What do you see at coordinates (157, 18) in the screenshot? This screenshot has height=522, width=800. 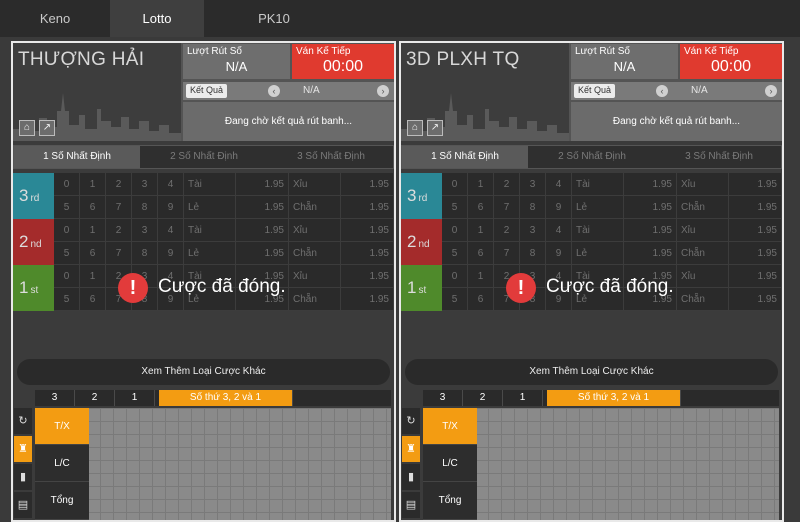 I see `tab-lotto: Lotto` at bounding box center [157, 18].